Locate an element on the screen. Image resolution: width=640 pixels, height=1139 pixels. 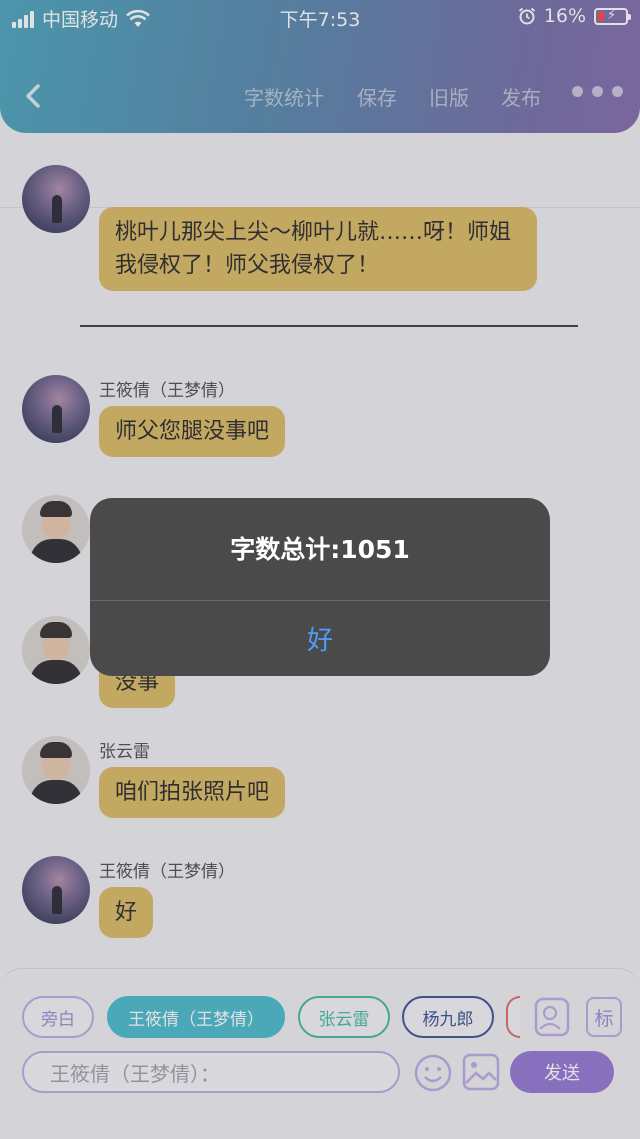
alert-ok-button: 好 is located at coordinates (320, 638).